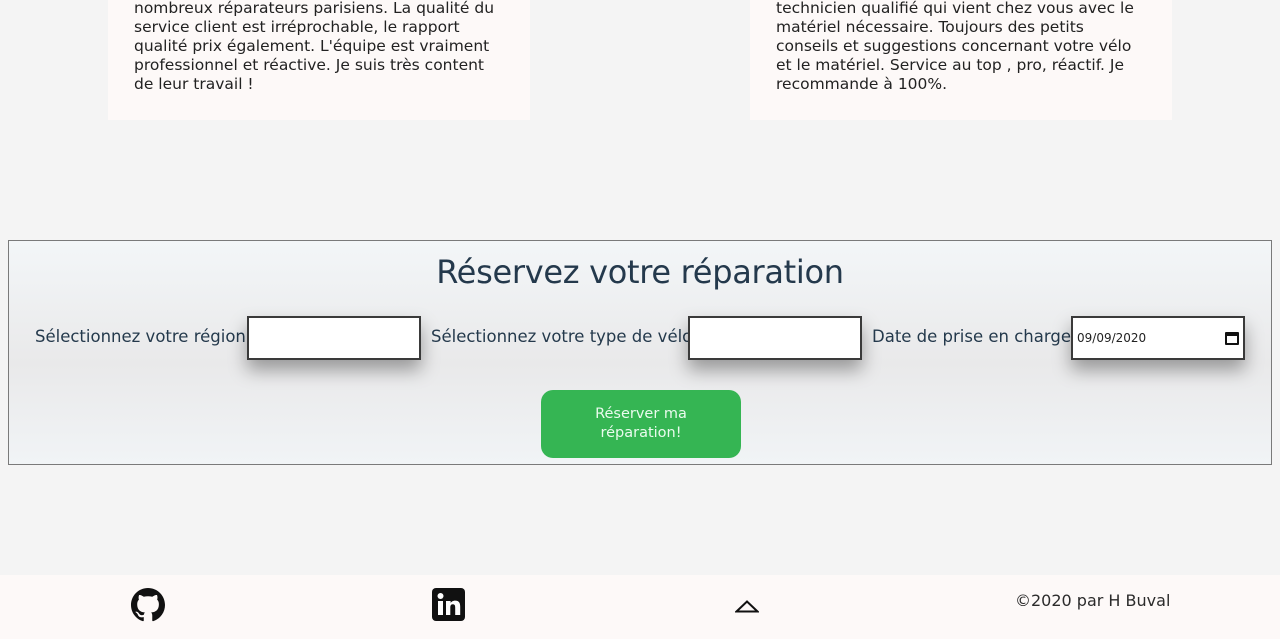 The image size is (1280, 639). What do you see at coordinates (775, 338) in the screenshot?
I see `bike-type-input` at bounding box center [775, 338].